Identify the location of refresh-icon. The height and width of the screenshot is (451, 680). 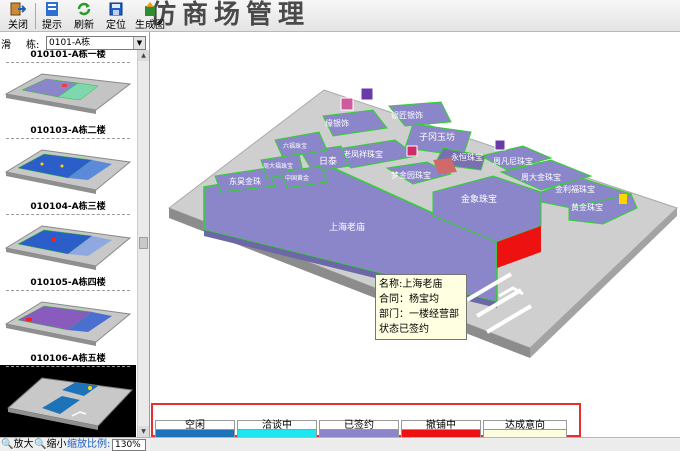
(84, 9).